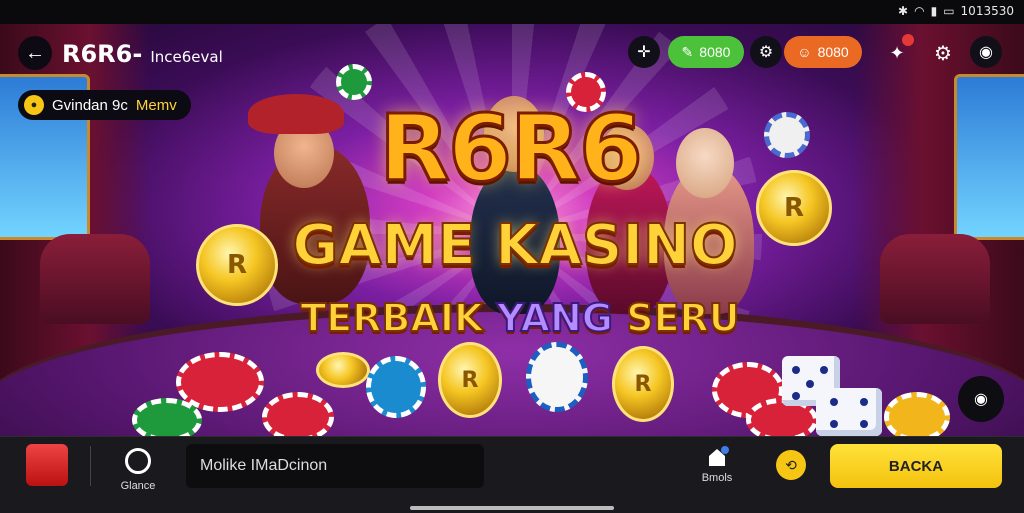 This screenshot has width=1024, height=513. Describe the element at coordinates (917, 414) in the screenshot. I see `poker-chip-gold` at that location.